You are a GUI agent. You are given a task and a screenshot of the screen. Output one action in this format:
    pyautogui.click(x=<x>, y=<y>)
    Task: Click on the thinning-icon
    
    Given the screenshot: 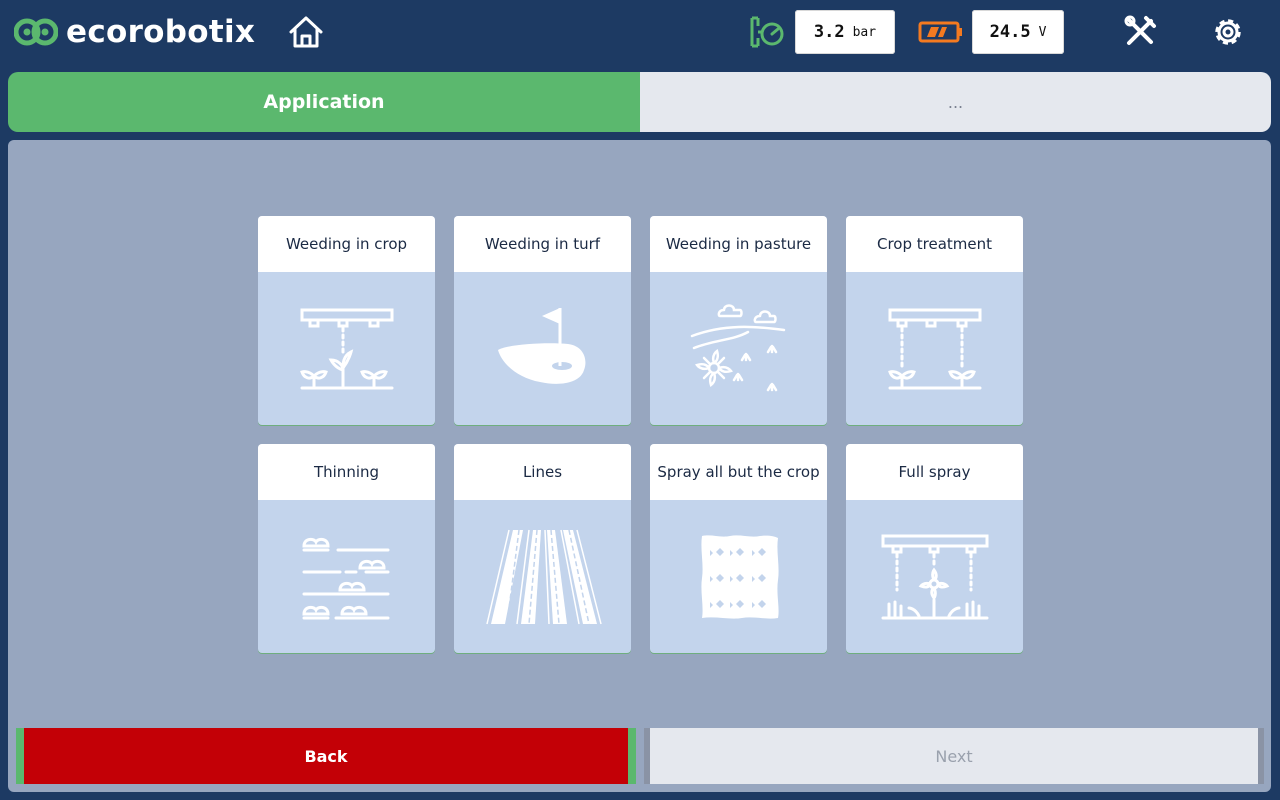 What is the action you would take?
    pyautogui.click(x=346, y=576)
    